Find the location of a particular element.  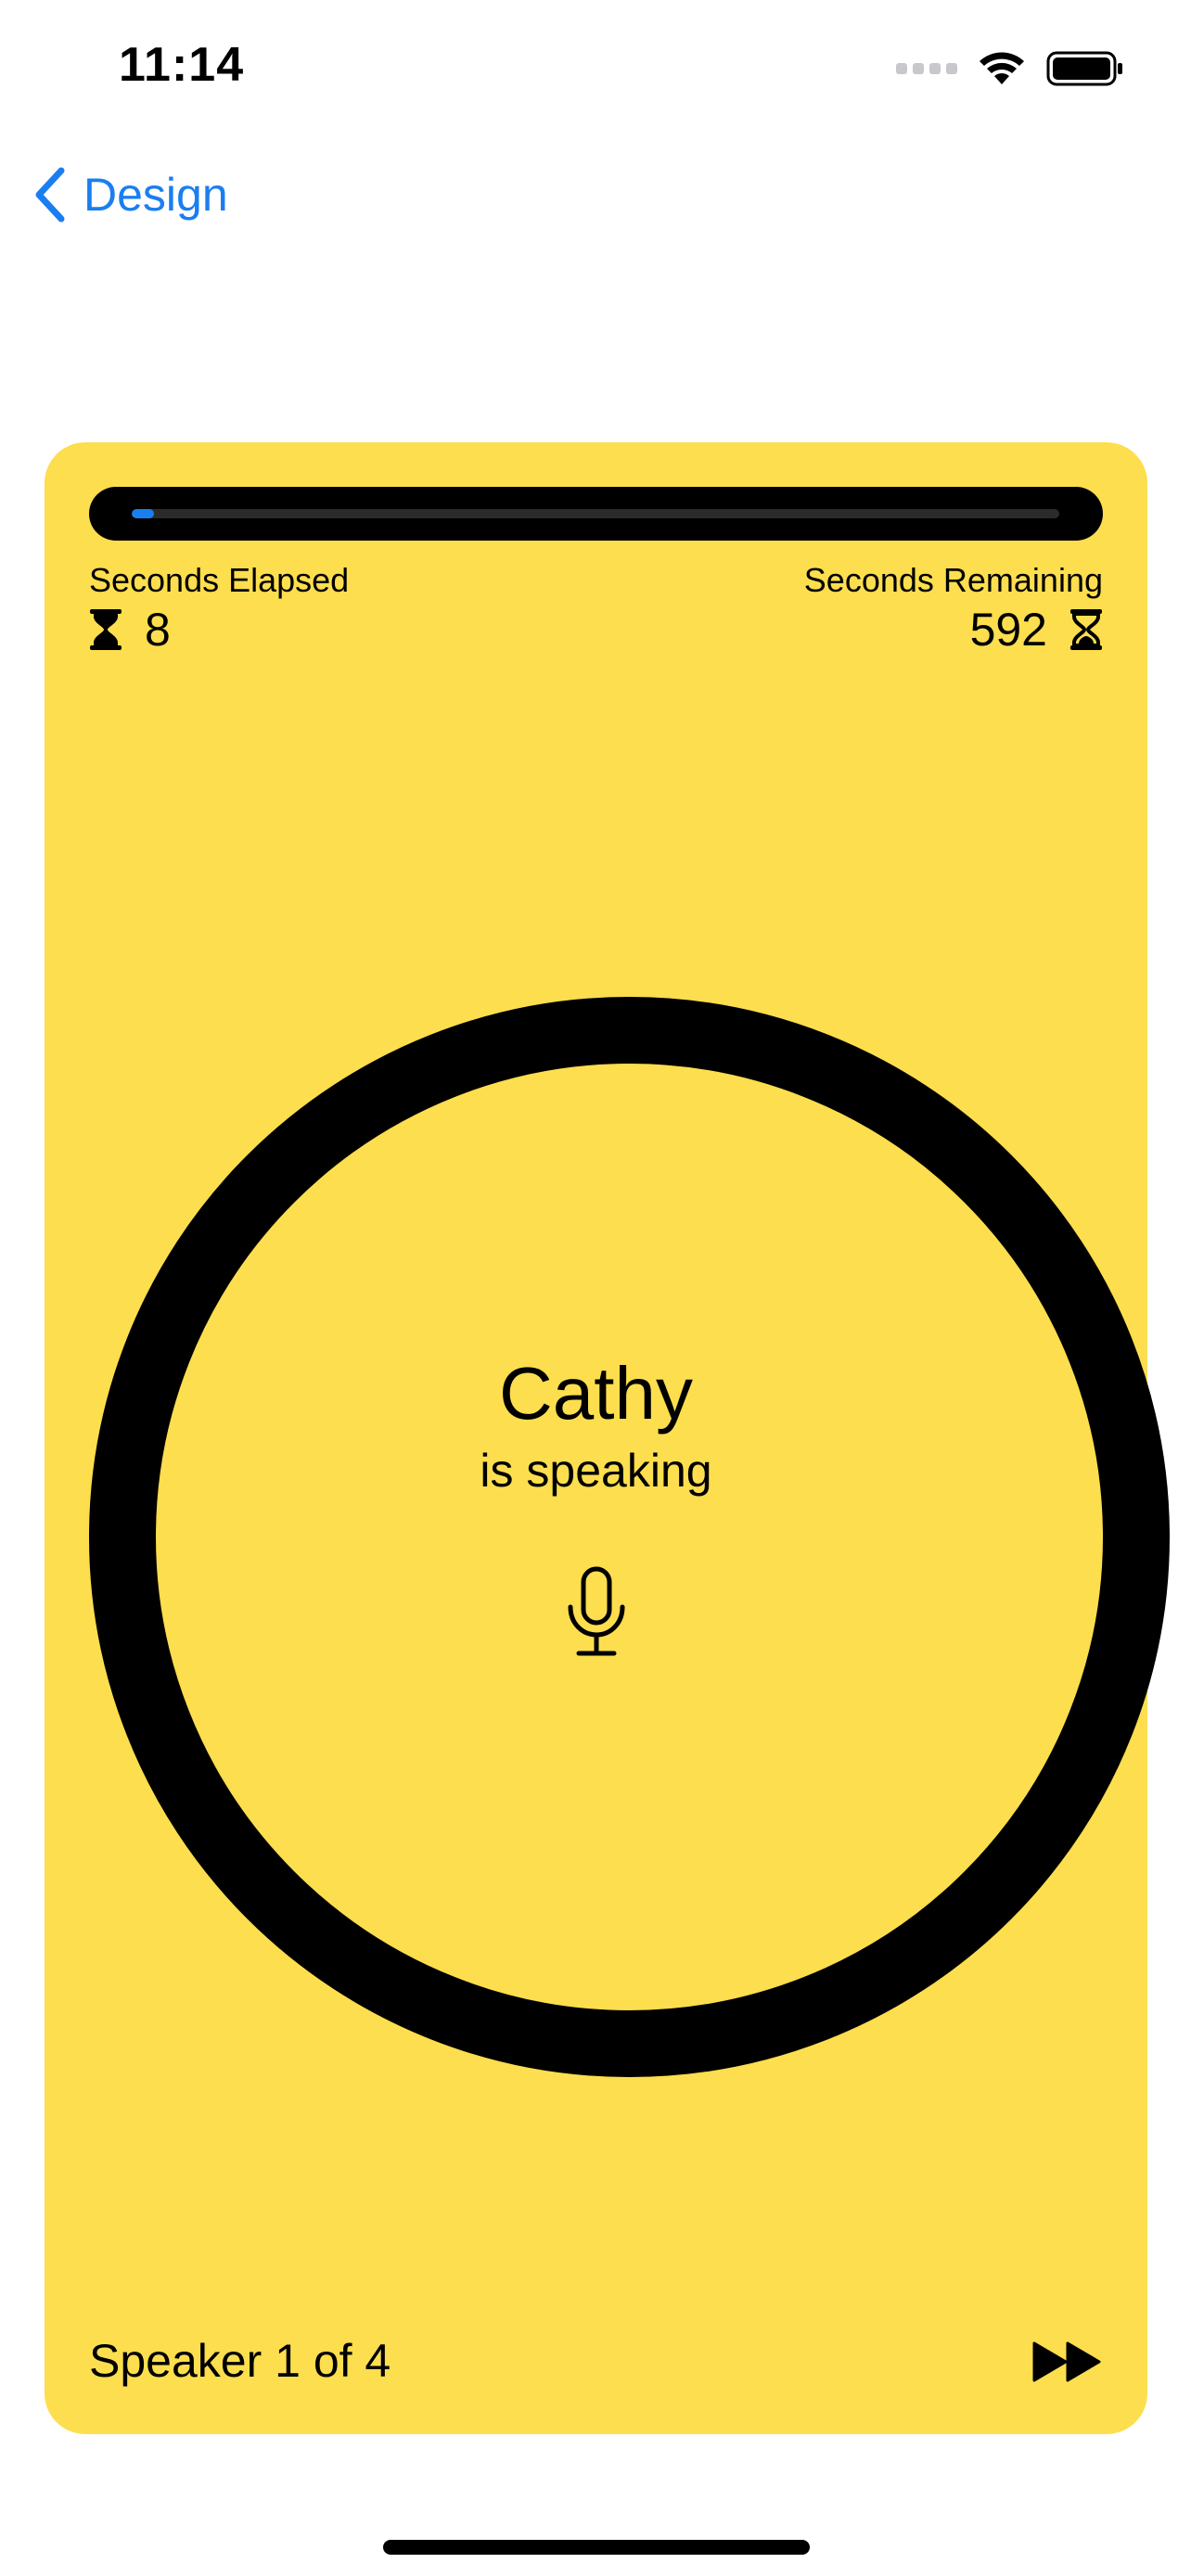

forward-icon is located at coordinates (1066, 2361).